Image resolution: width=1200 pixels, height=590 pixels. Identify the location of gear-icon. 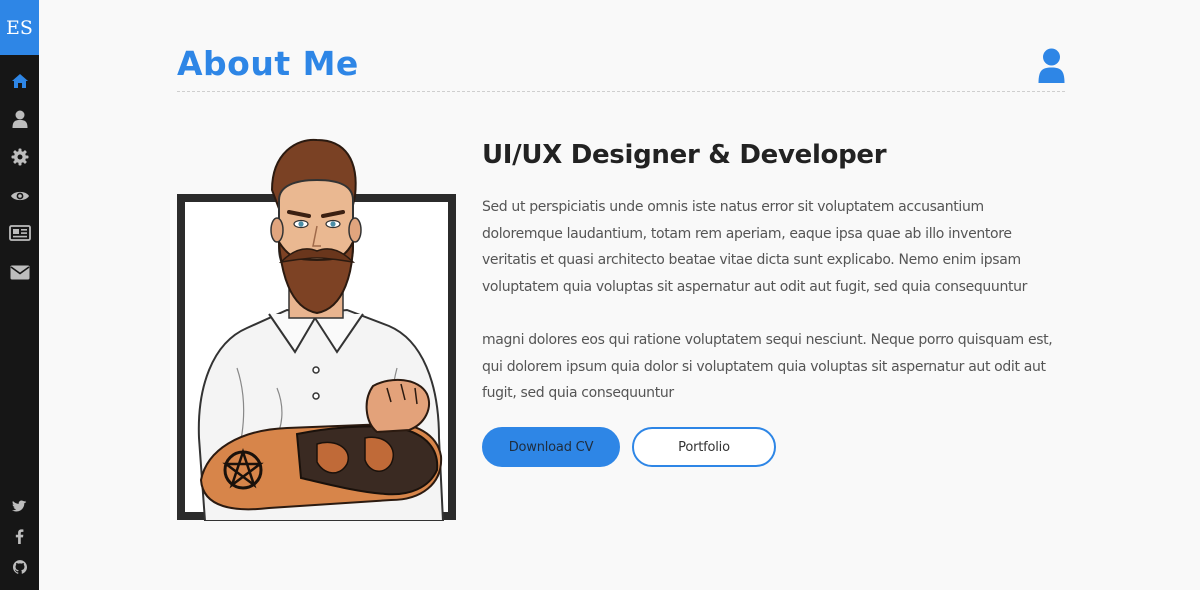
(19, 157).